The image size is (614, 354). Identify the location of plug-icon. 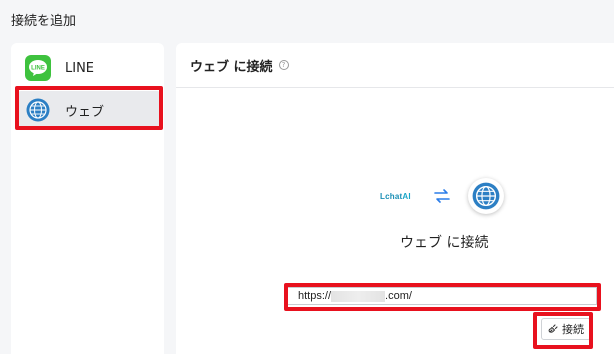
(553, 329).